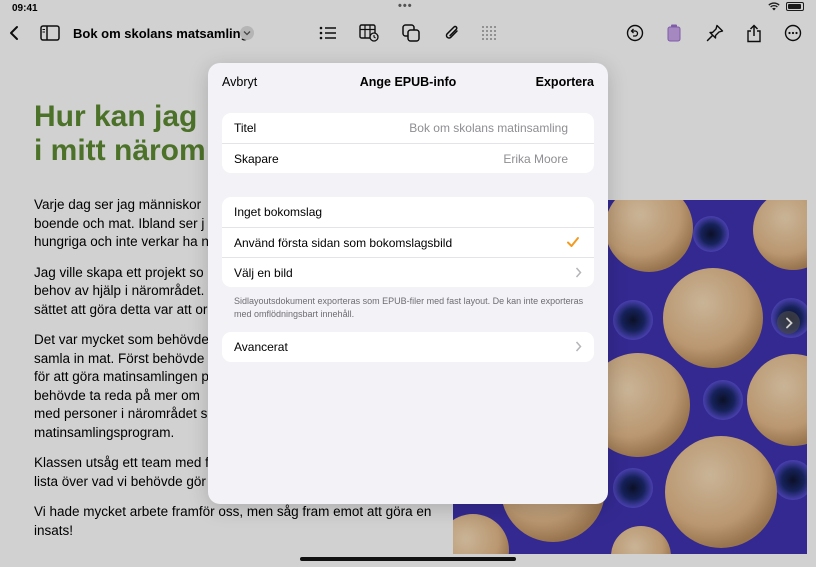 The height and width of the screenshot is (567, 816). I want to click on first-page-cover-label: Använd första sidan som bokomslagsbild, so click(343, 242).